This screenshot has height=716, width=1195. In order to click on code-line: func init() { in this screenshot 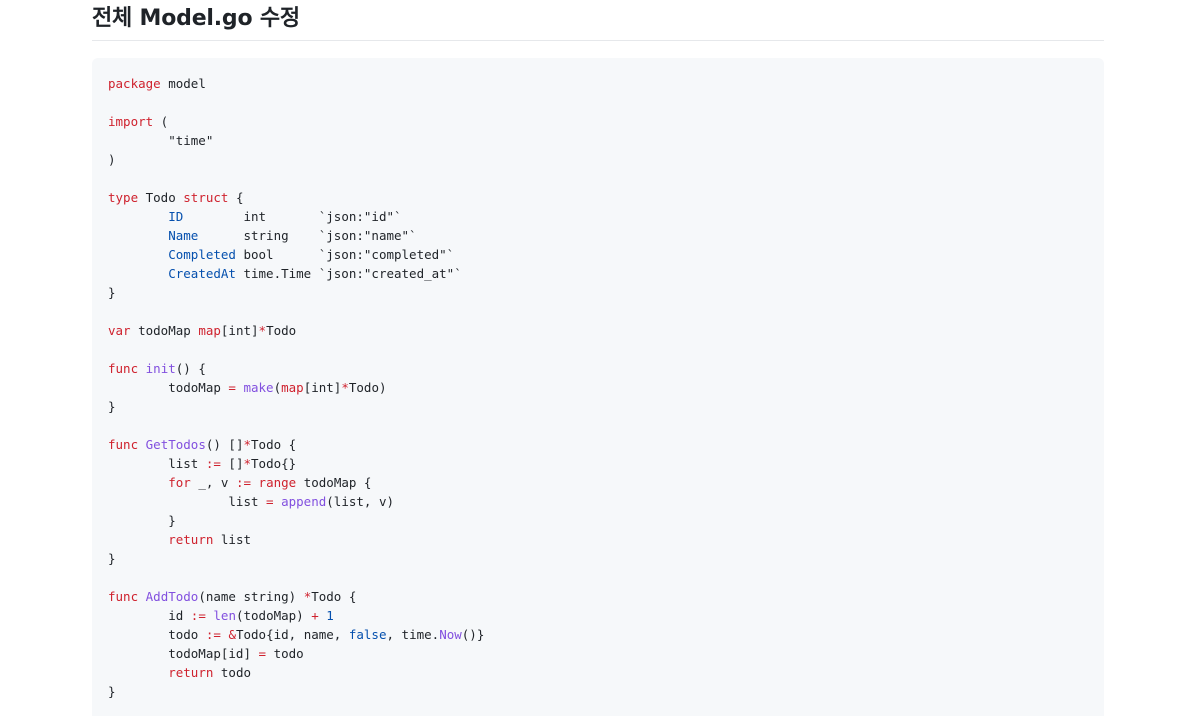, I will do `click(598, 368)`.